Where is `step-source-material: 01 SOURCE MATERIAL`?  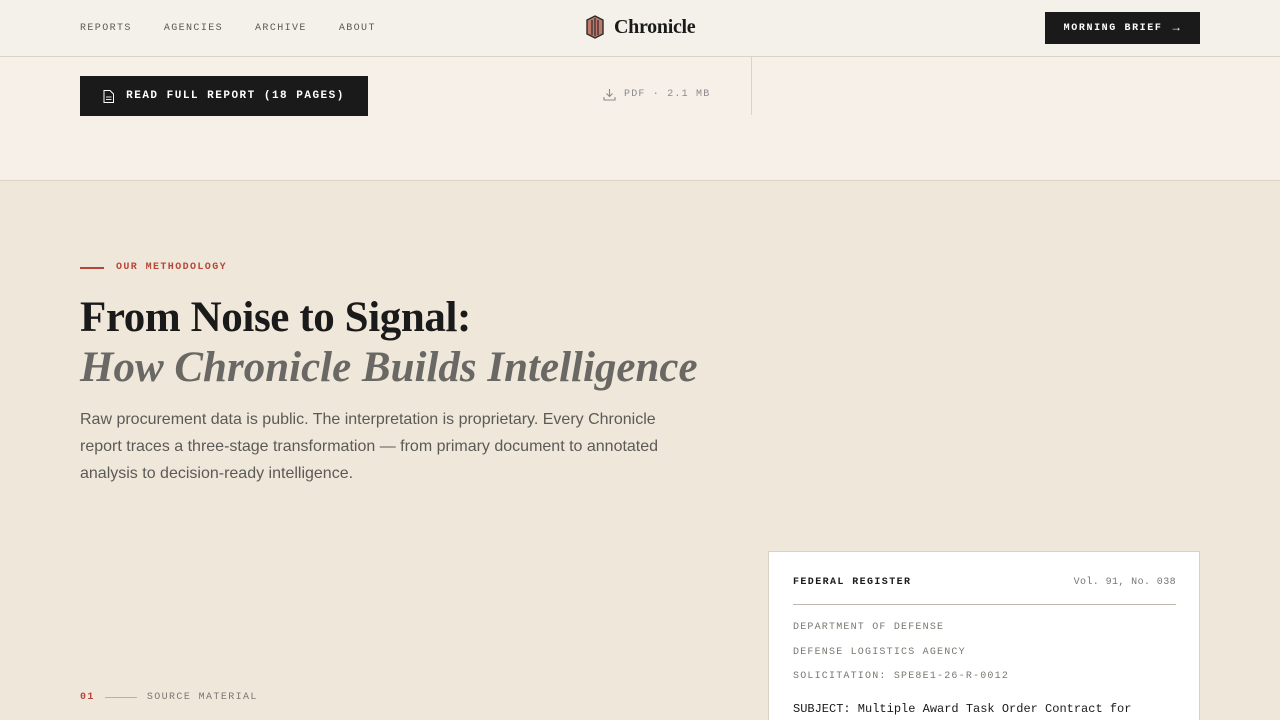 step-source-material: 01 SOURCE MATERIAL is located at coordinates (169, 697).